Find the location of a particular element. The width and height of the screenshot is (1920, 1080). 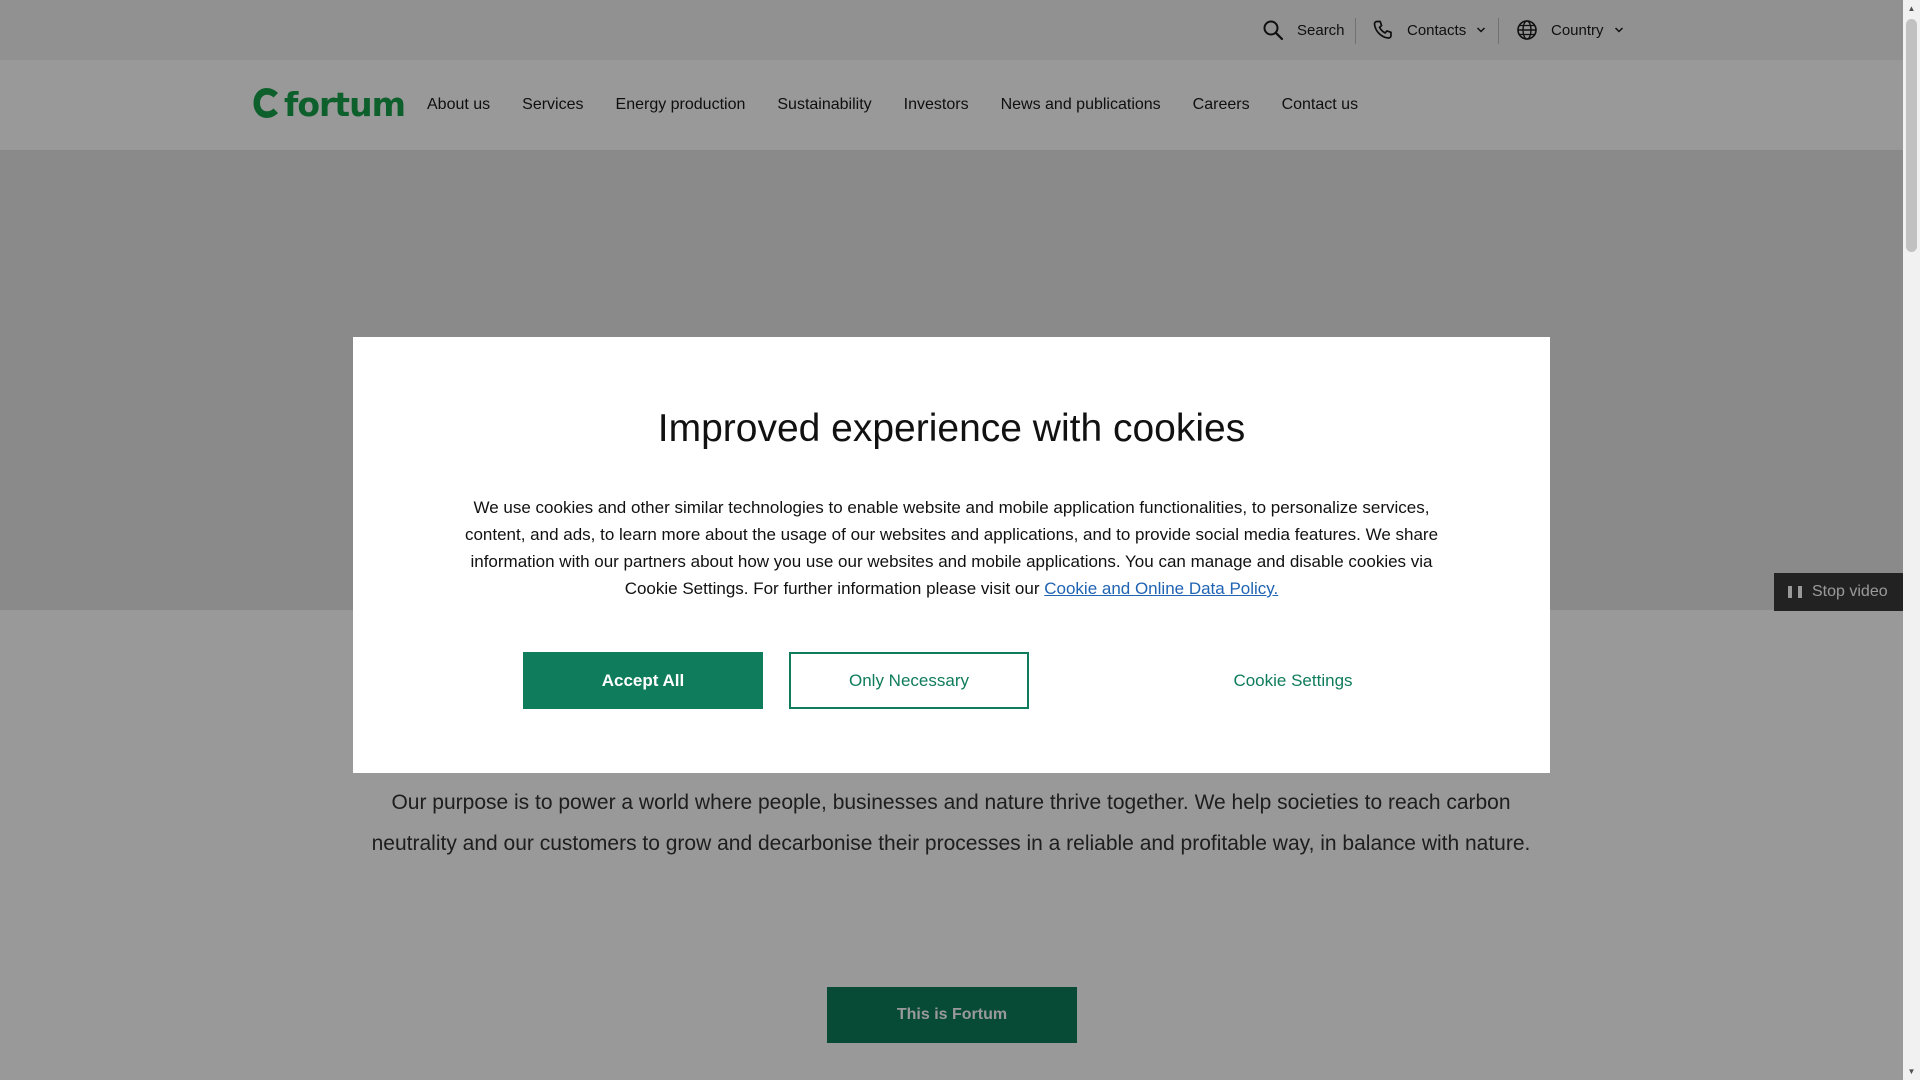

cookie-dialog-title: Improved experience with cookies is located at coordinates (951, 428).